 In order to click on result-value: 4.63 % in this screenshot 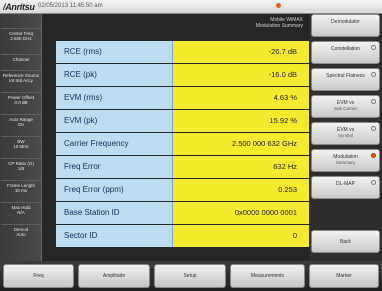, I will do `click(241, 98)`.